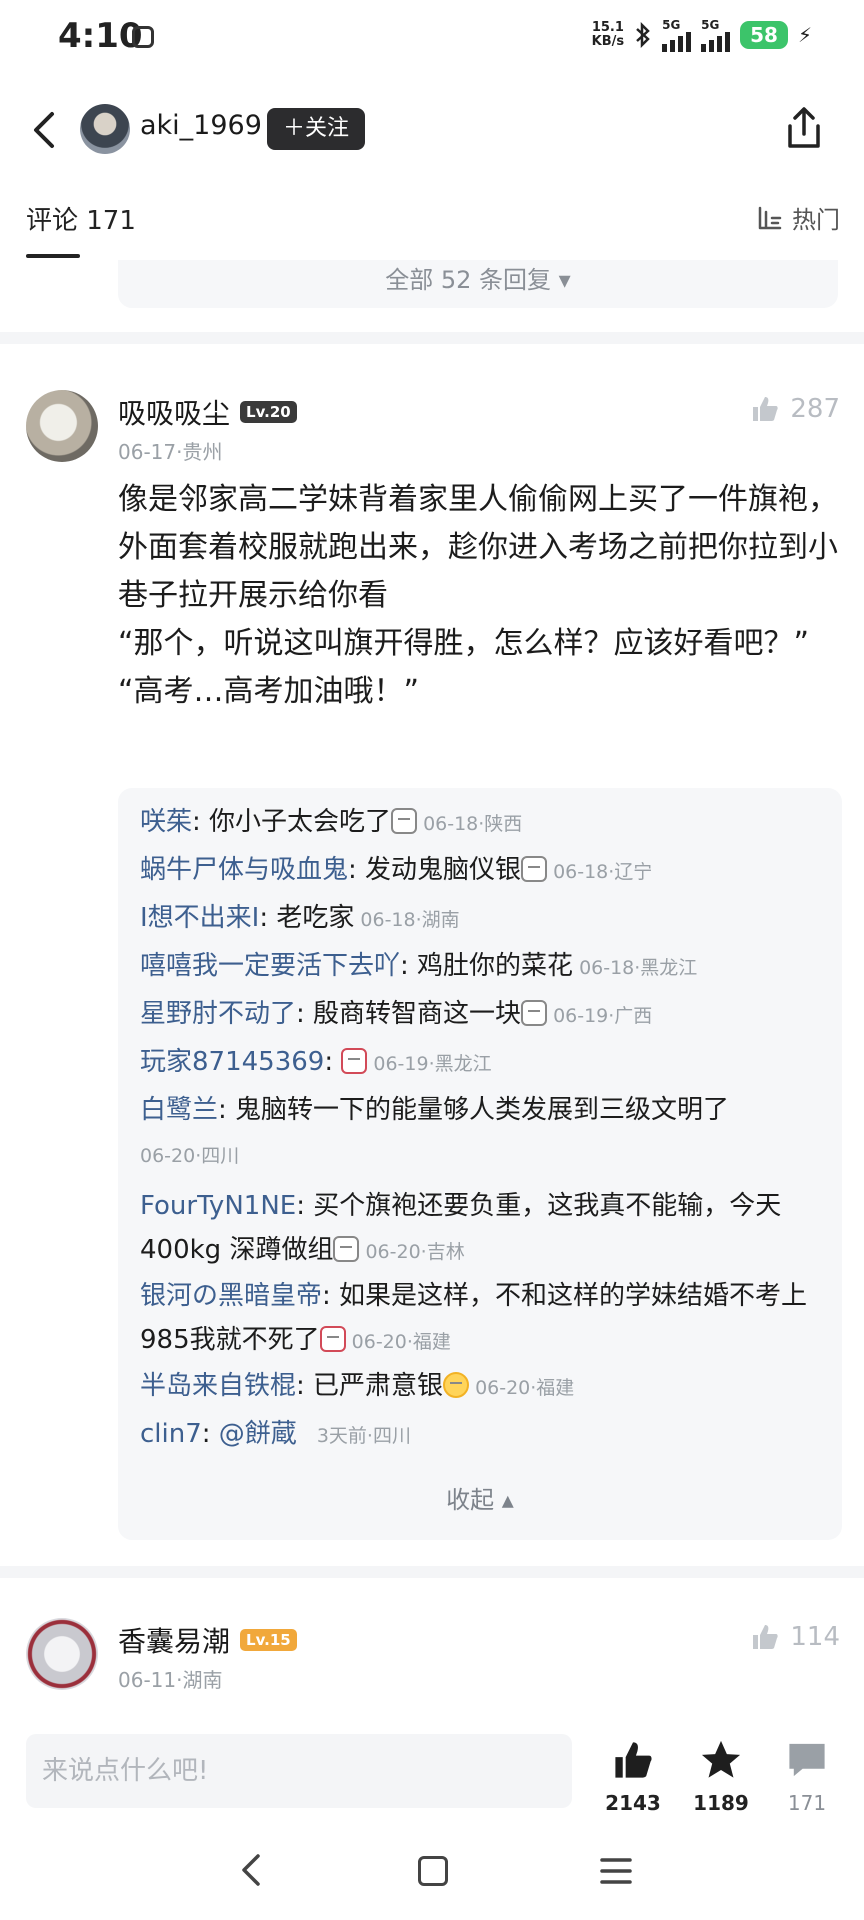 The height and width of the screenshot is (1920, 864). I want to click on share-button, so click(804, 128).